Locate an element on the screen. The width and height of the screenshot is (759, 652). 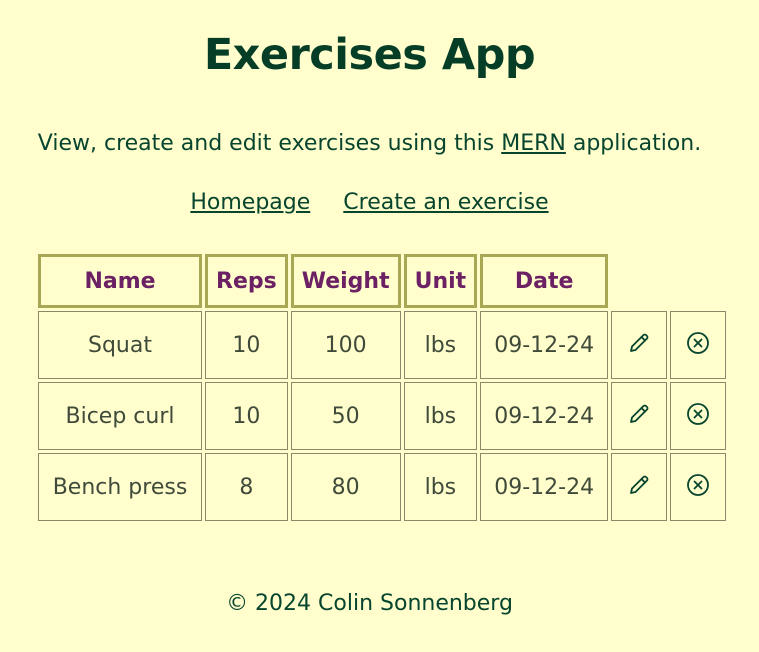
nav-create-exercise-link: Create an exercise is located at coordinates (445, 202).